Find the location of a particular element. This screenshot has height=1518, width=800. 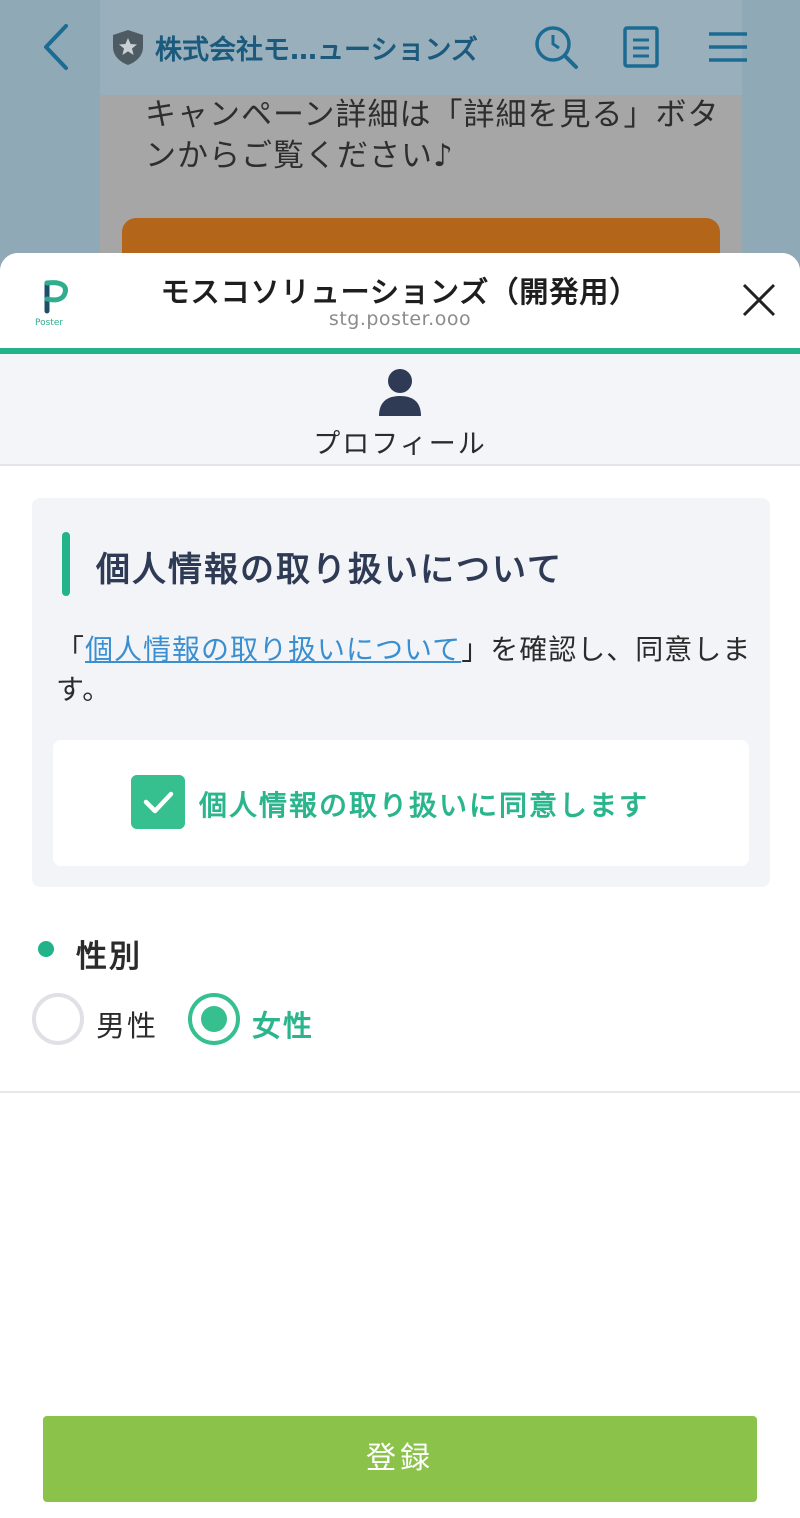

sheet-header: Poster モスコソリューションズ（開発用） stg.poster.ooo is located at coordinates (400, 300).